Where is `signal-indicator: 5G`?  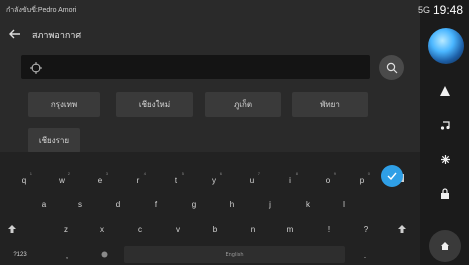 signal-indicator: 5G is located at coordinates (423, 10).